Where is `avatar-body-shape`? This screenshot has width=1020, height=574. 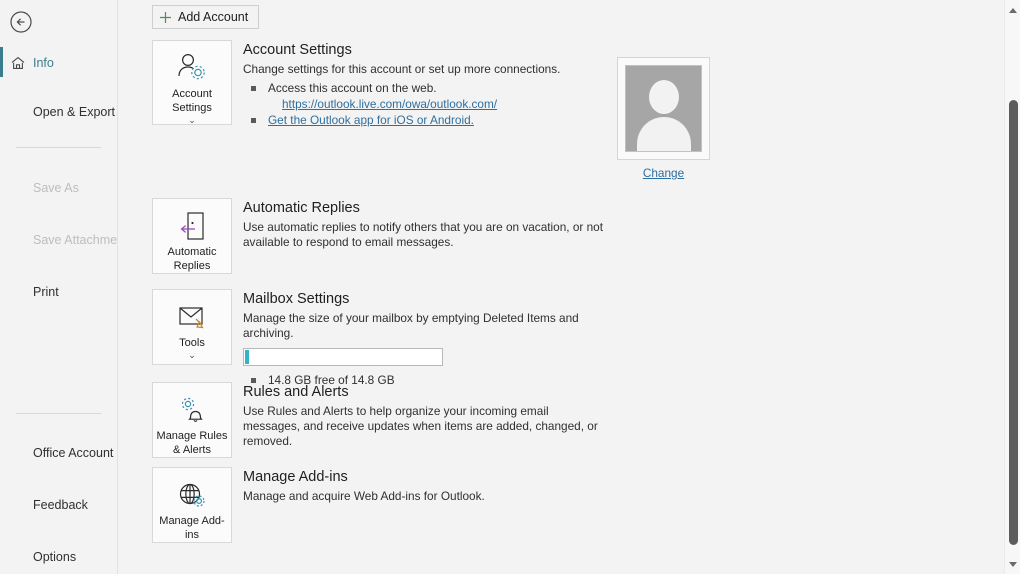 avatar-body-shape is located at coordinates (663, 134).